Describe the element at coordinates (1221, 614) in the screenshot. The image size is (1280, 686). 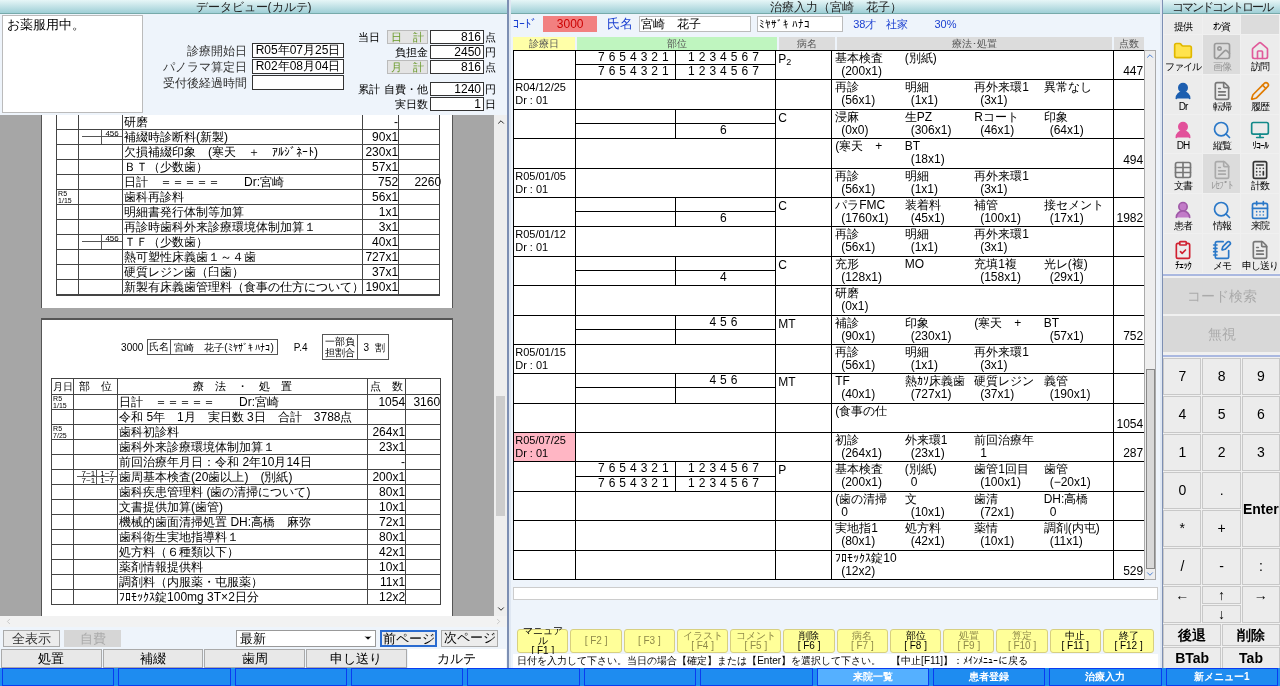
I see `keypad-key: ↓` at that location.